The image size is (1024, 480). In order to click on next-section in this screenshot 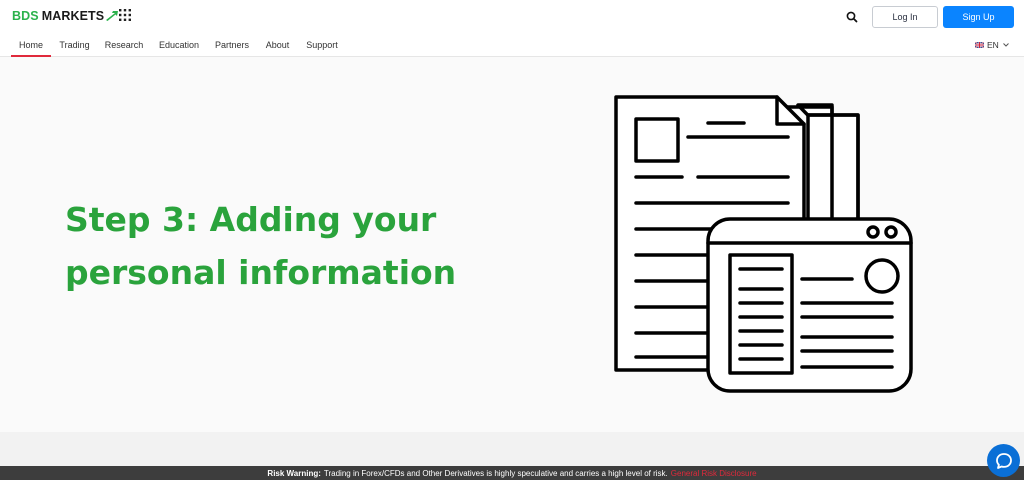, I will do `click(512, 449)`.